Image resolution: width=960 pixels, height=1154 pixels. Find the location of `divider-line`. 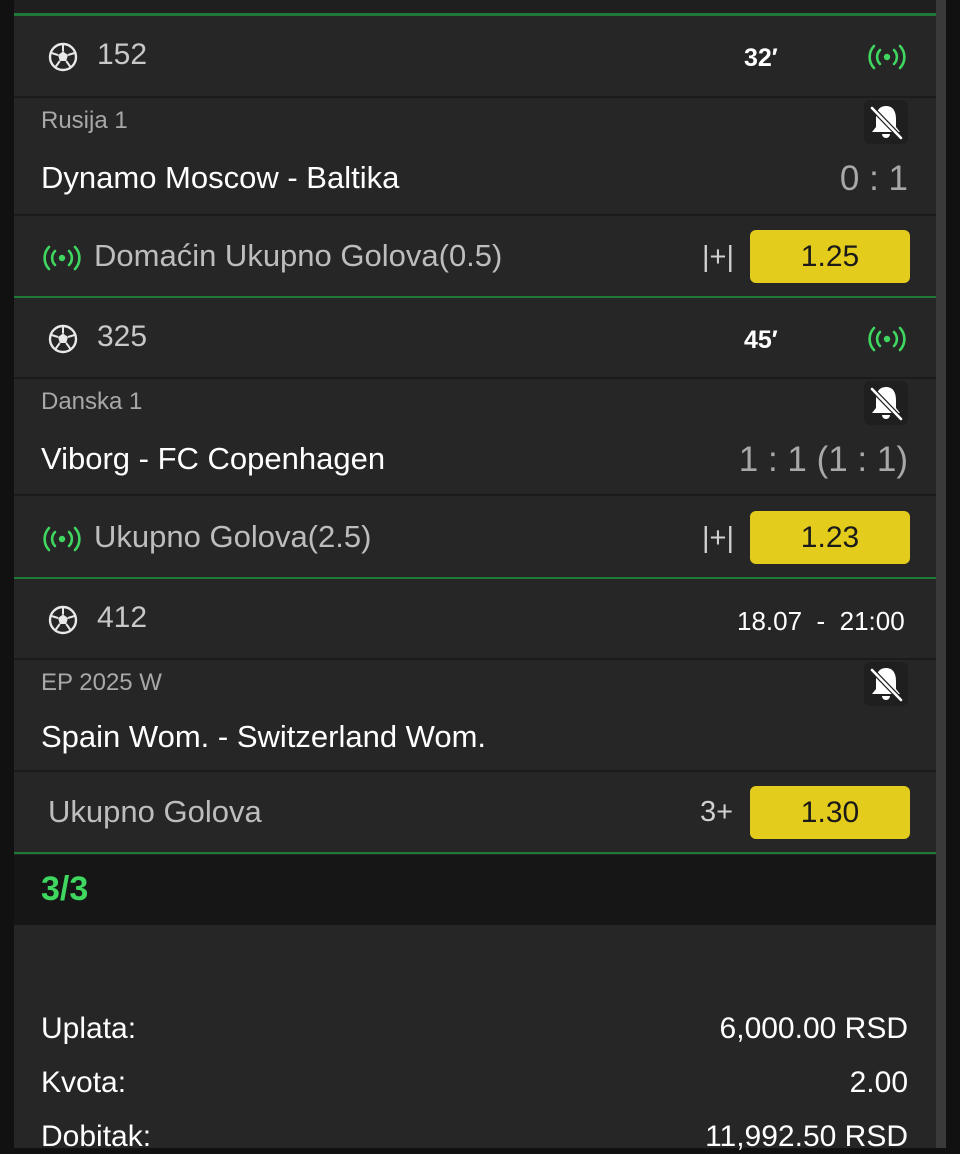

divider-line is located at coordinates (475, 853).